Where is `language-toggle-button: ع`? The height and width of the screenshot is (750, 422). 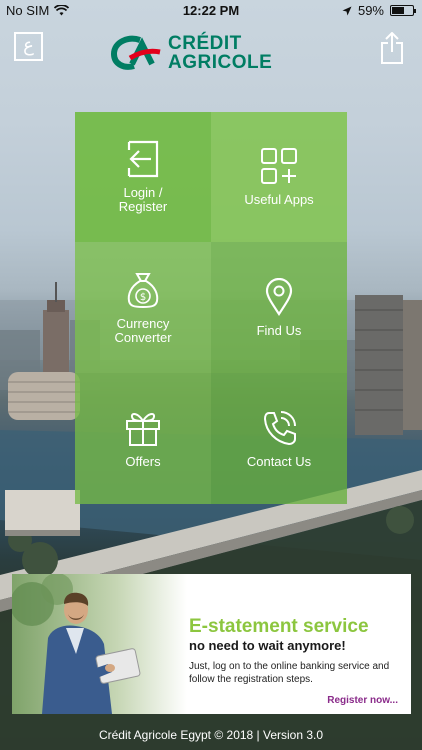 language-toggle-button: ع is located at coordinates (28, 46).